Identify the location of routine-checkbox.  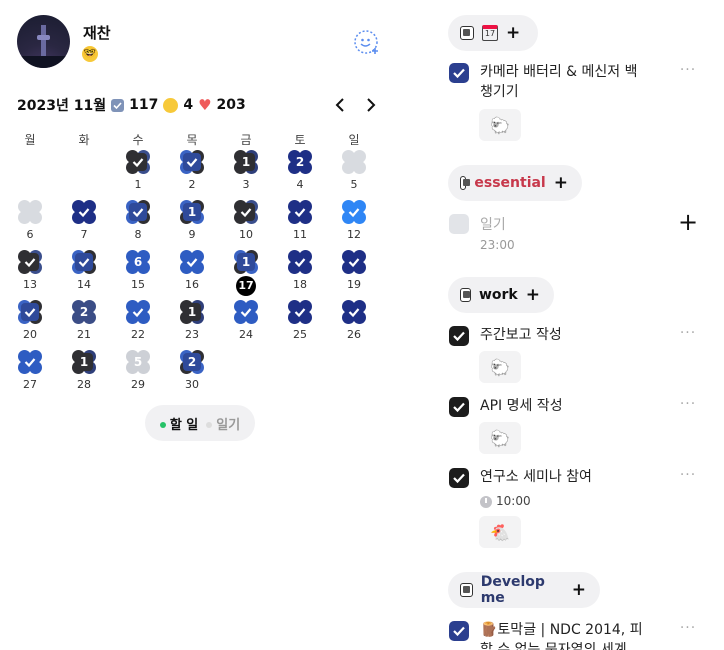
(459, 224).